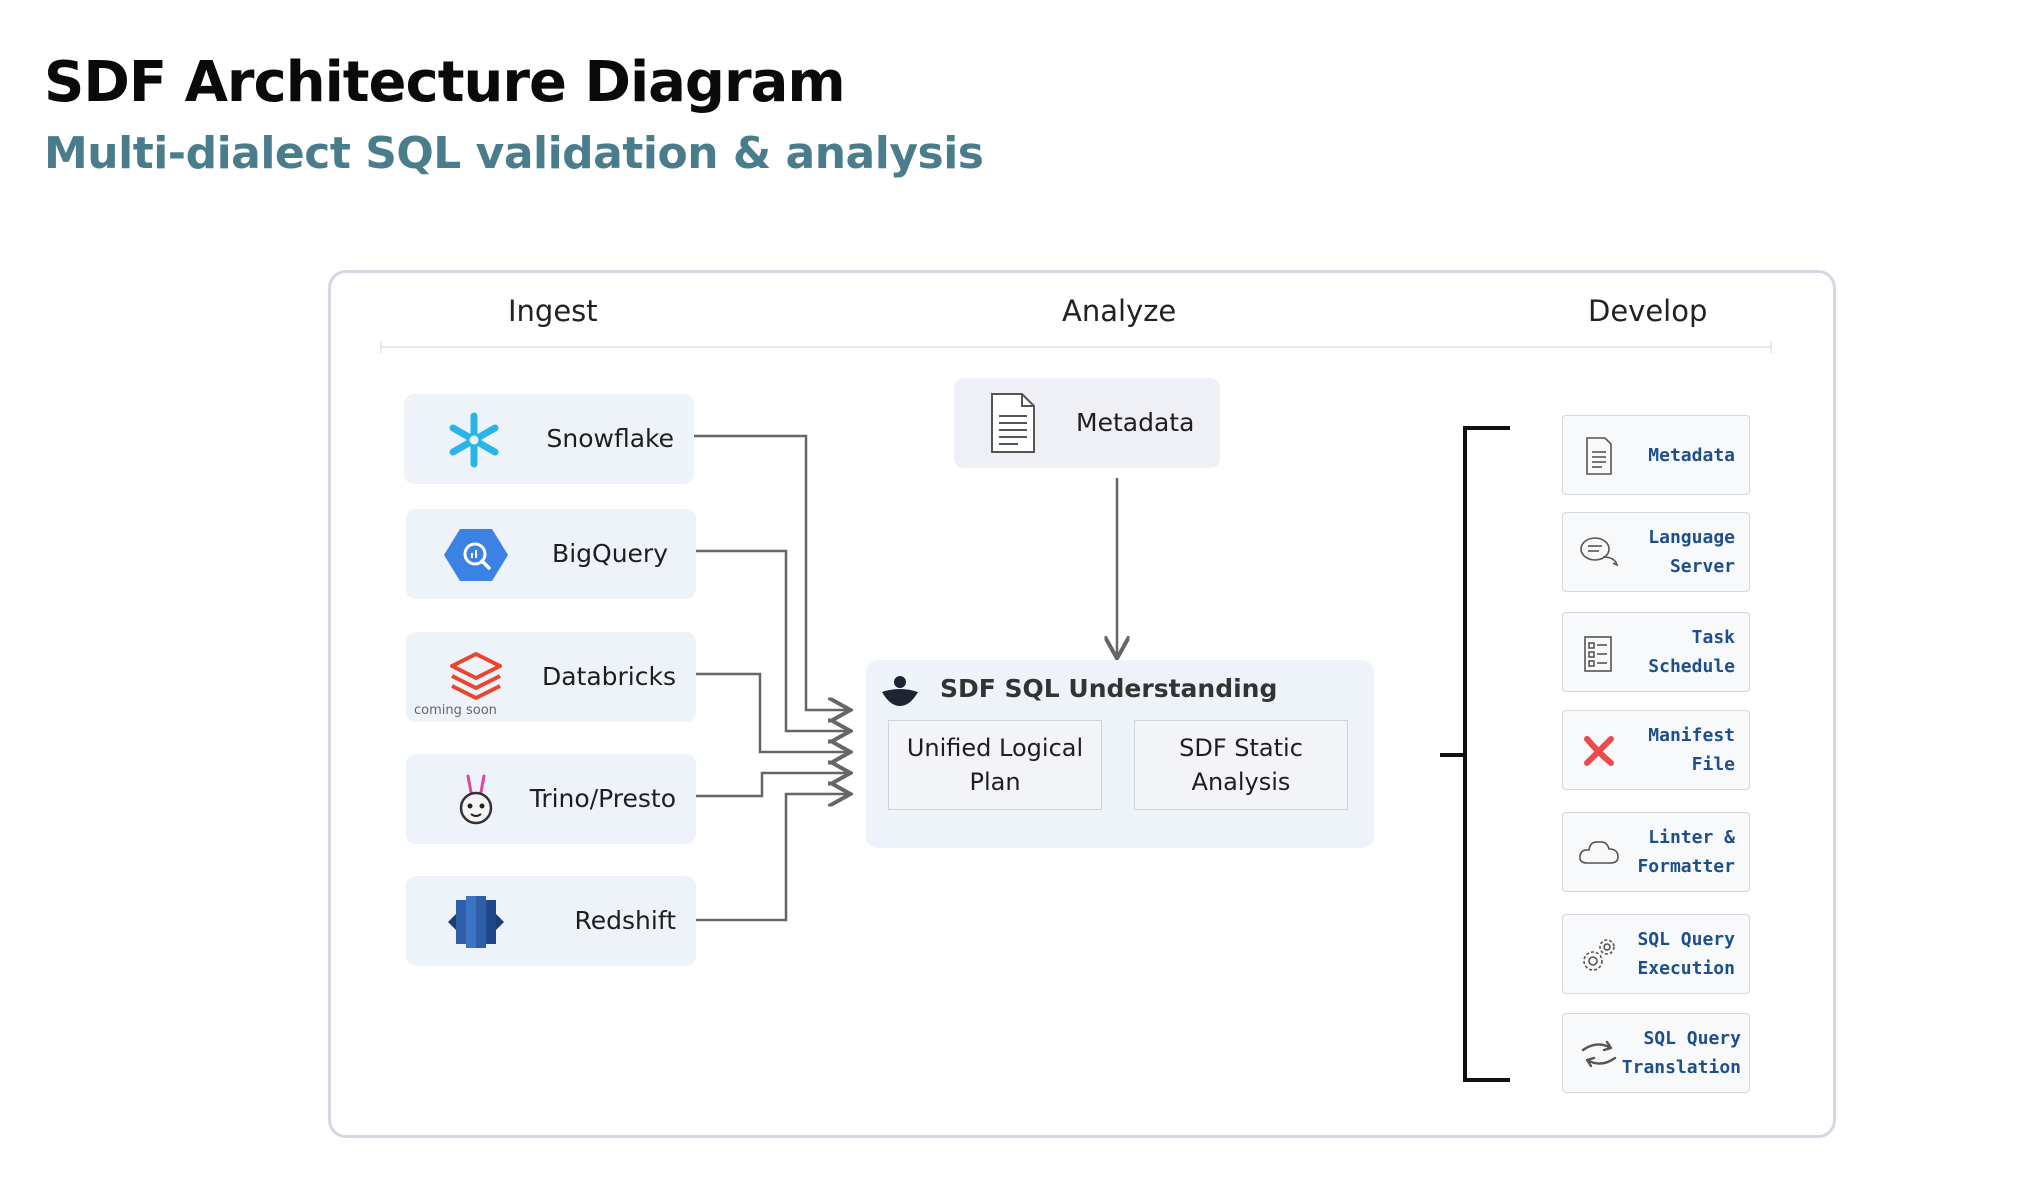 Image resolution: width=2018 pixels, height=1184 pixels. Describe the element at coordinates (1686, 954) in the screenshot. I see `develop-label: SQL Query Execution` at that location.